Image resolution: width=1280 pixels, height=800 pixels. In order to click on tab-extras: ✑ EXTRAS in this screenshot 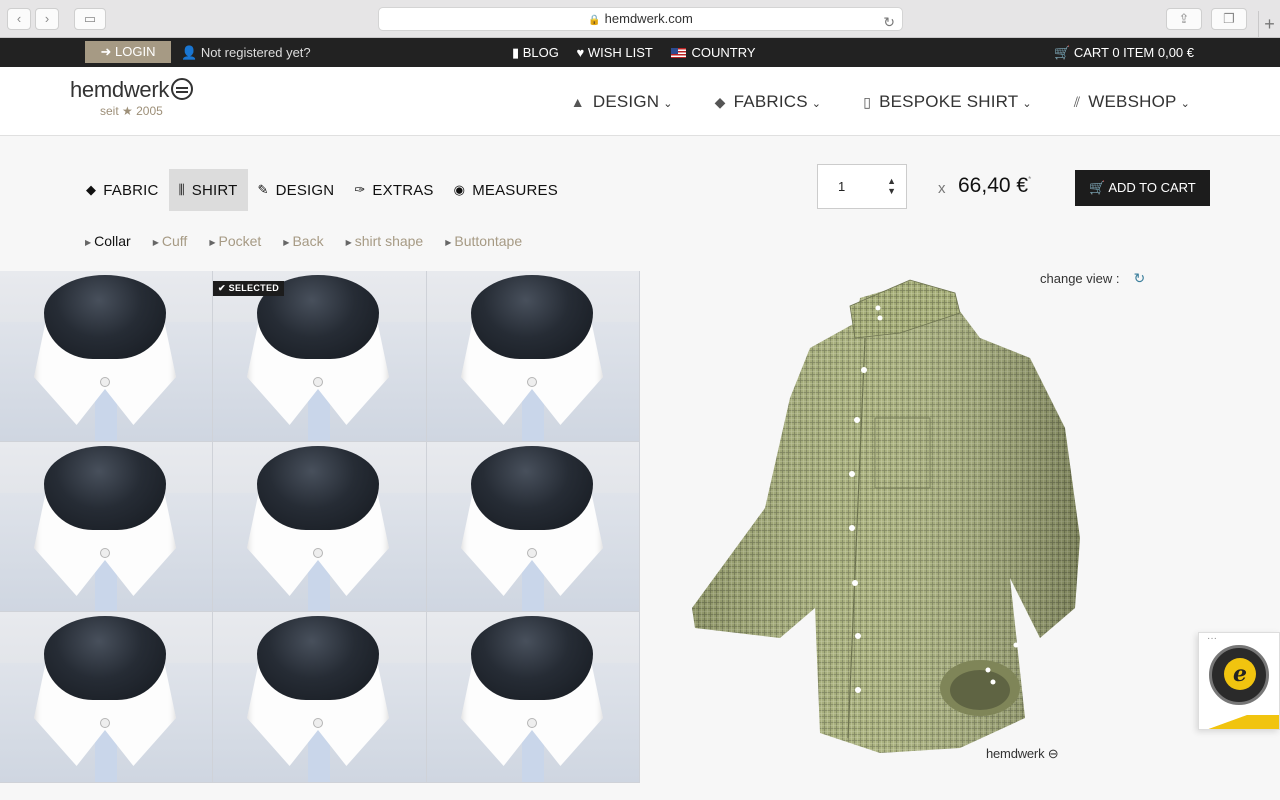, I will do `click(393, 190)`.